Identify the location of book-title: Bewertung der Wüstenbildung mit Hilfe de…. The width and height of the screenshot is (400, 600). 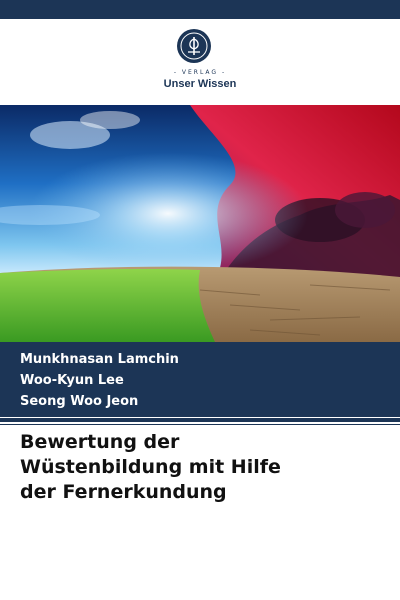
(205, 467).